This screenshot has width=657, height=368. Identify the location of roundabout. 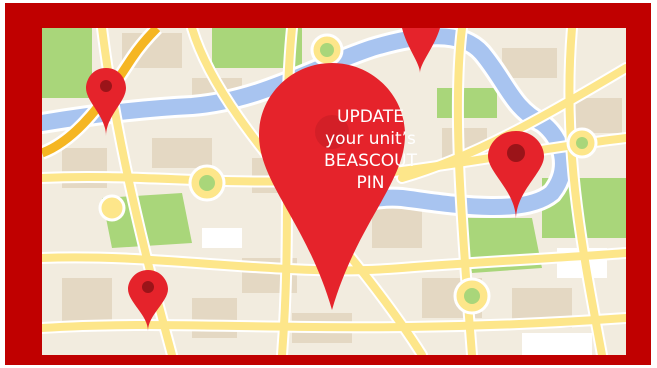
(112, 208).